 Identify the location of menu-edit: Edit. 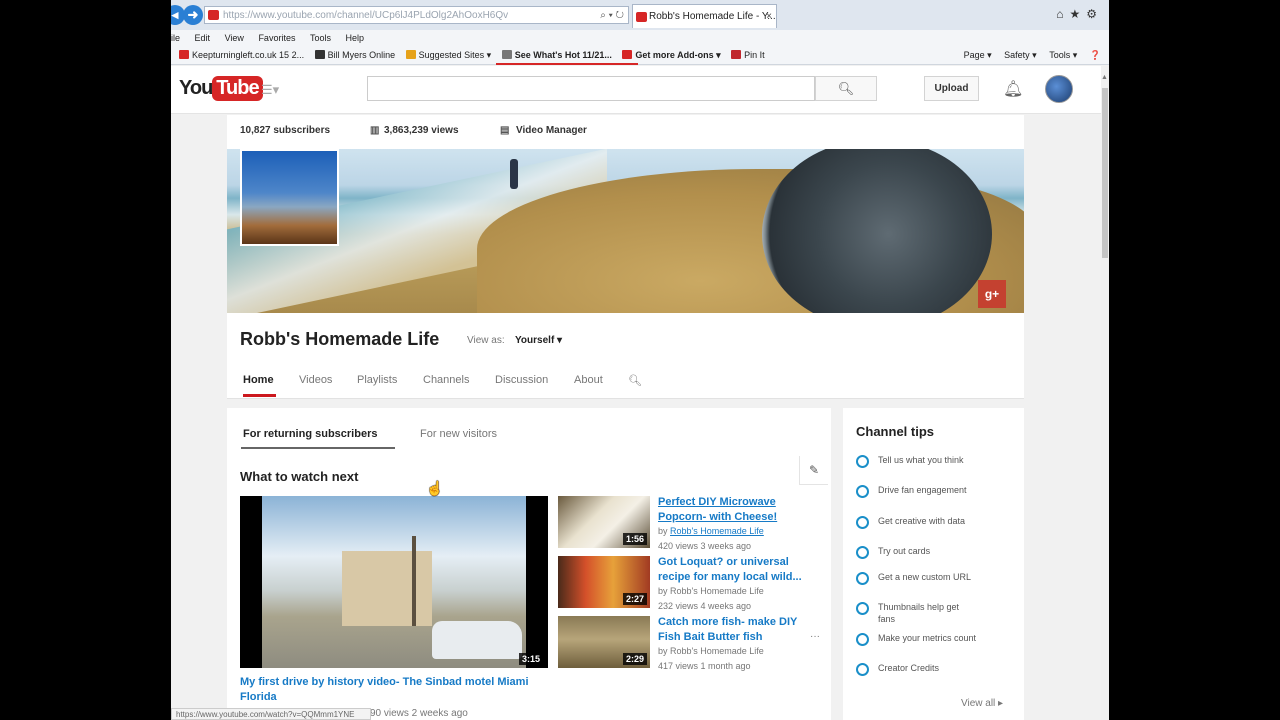
(203, 38).